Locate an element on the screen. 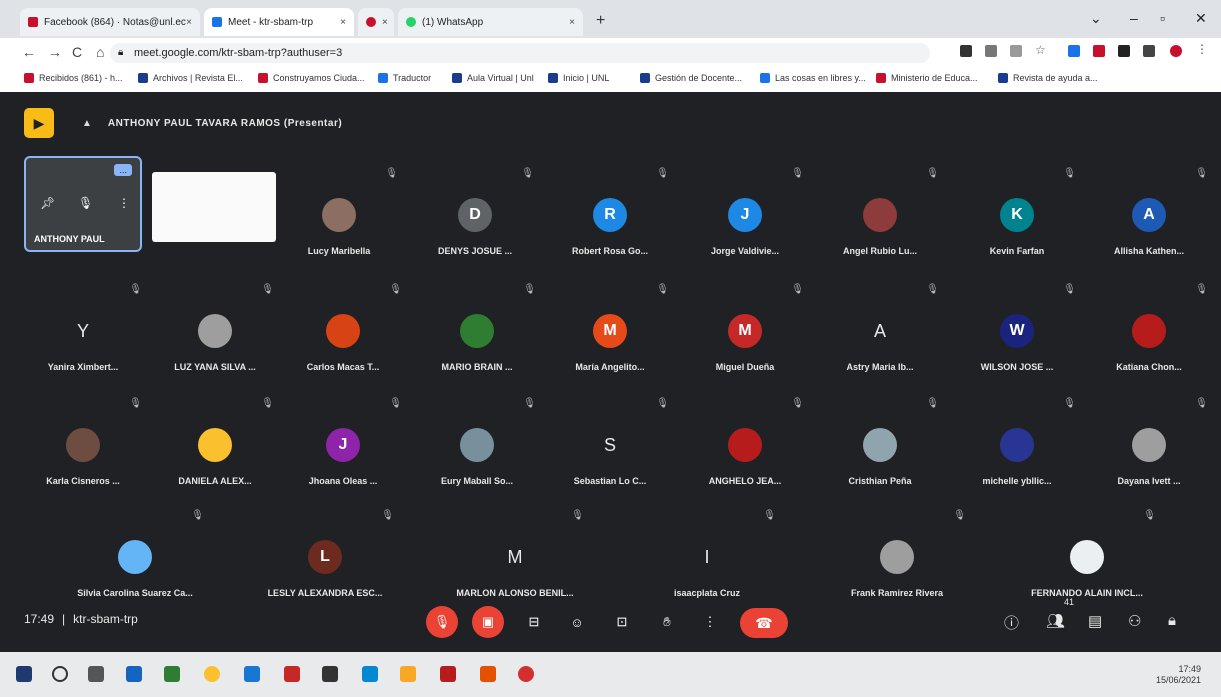  participant-tile: 🎙︎ Frank Ramirez Rivera is located at coordinates (897, 567).